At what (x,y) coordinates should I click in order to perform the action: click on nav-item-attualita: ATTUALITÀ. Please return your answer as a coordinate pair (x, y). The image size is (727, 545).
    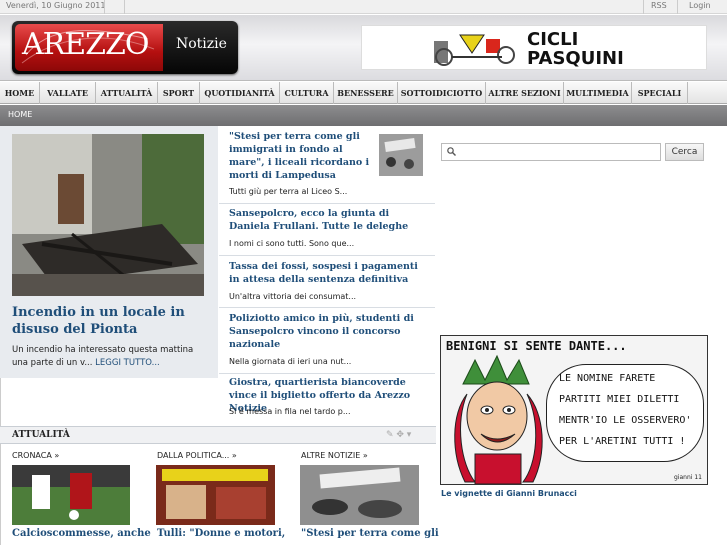
    Looking at the image, I should click on (127, 93).